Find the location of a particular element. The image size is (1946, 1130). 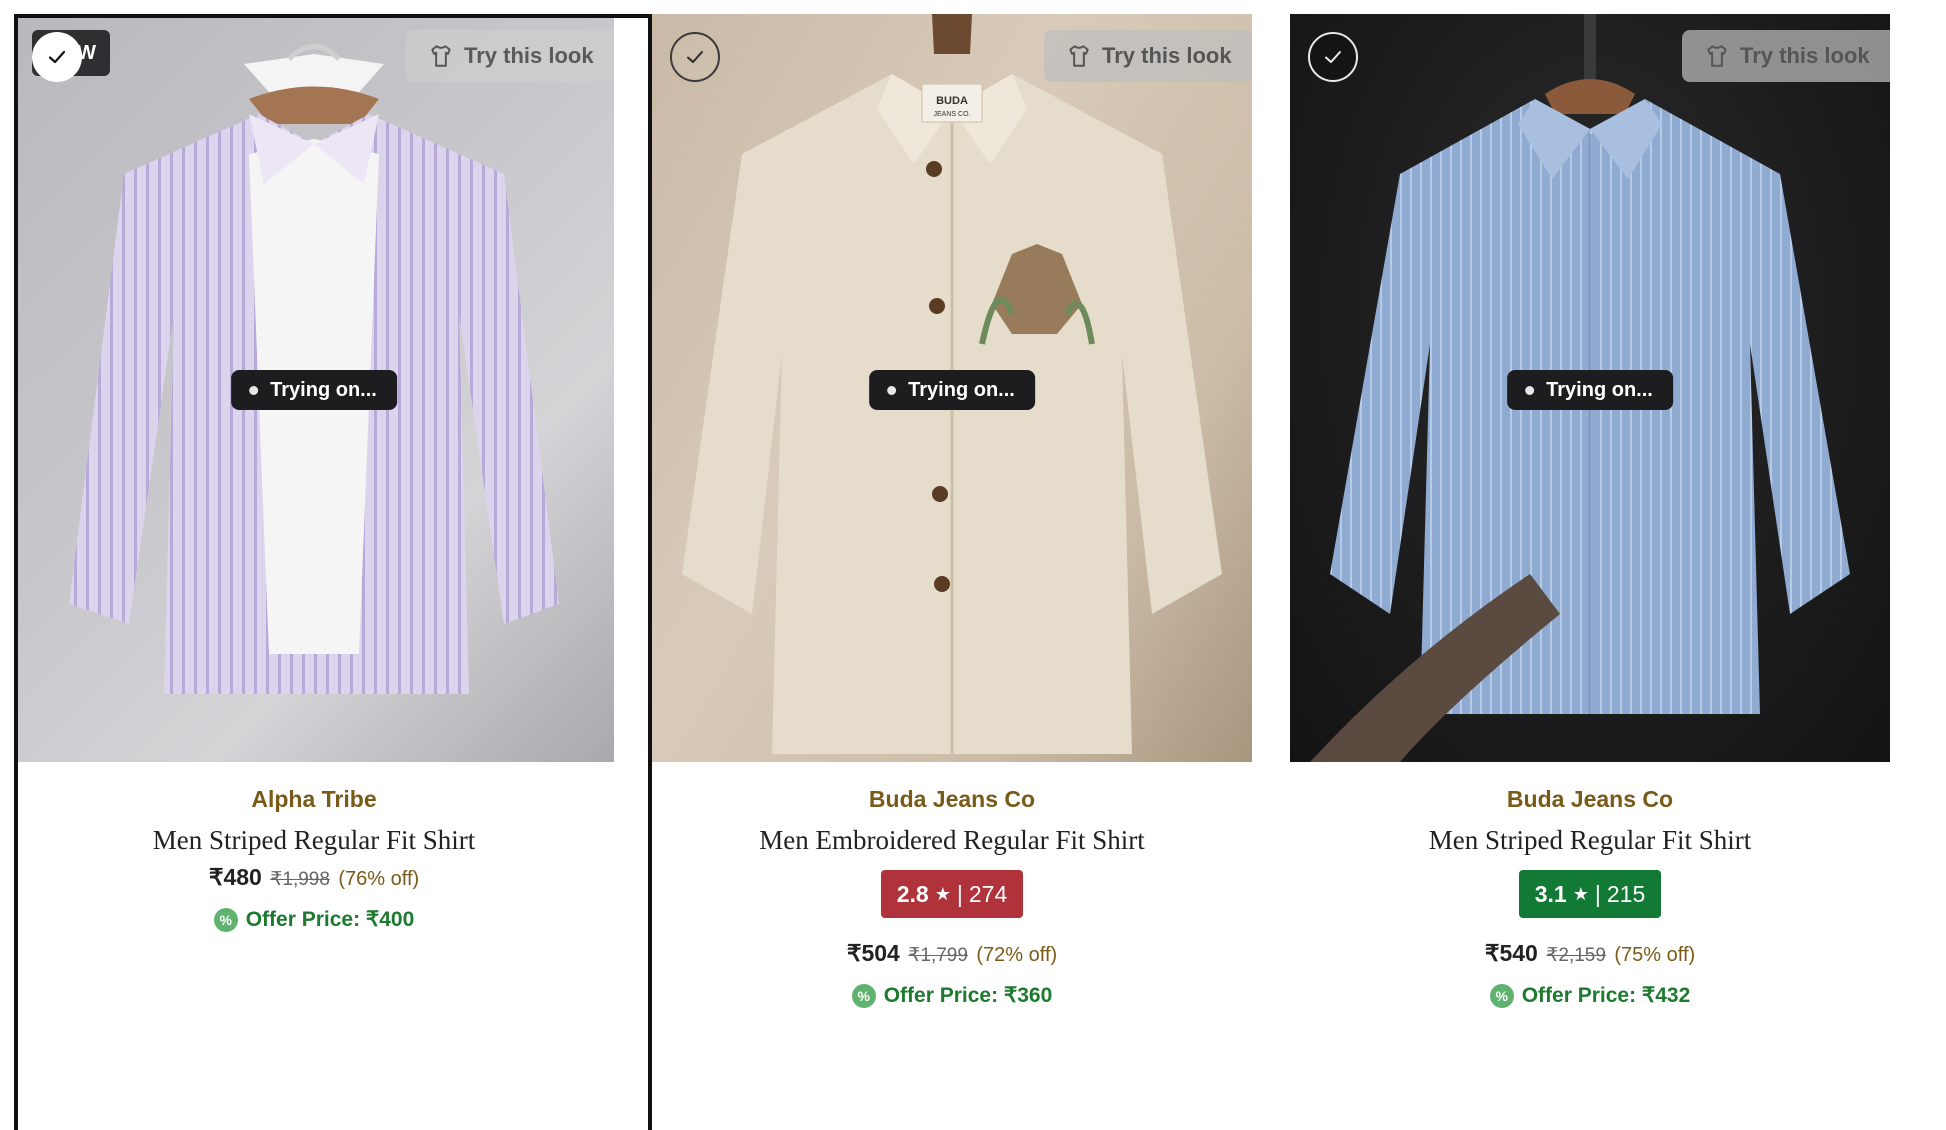

selling-price: ₹504 is located at coordinates (873, 953).